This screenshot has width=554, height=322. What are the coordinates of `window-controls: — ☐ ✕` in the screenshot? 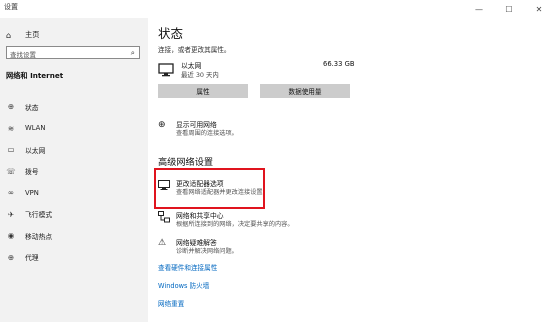 It's located at (509, 9).